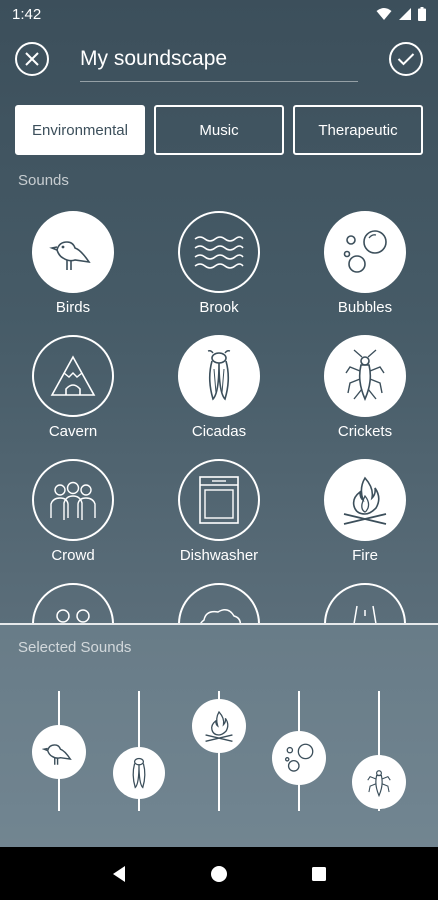 This screenshot has height=900, width=438. Describe the element at coordinates (73, 431) in the screenshot. I see `sound-label: Cavern` at that location.